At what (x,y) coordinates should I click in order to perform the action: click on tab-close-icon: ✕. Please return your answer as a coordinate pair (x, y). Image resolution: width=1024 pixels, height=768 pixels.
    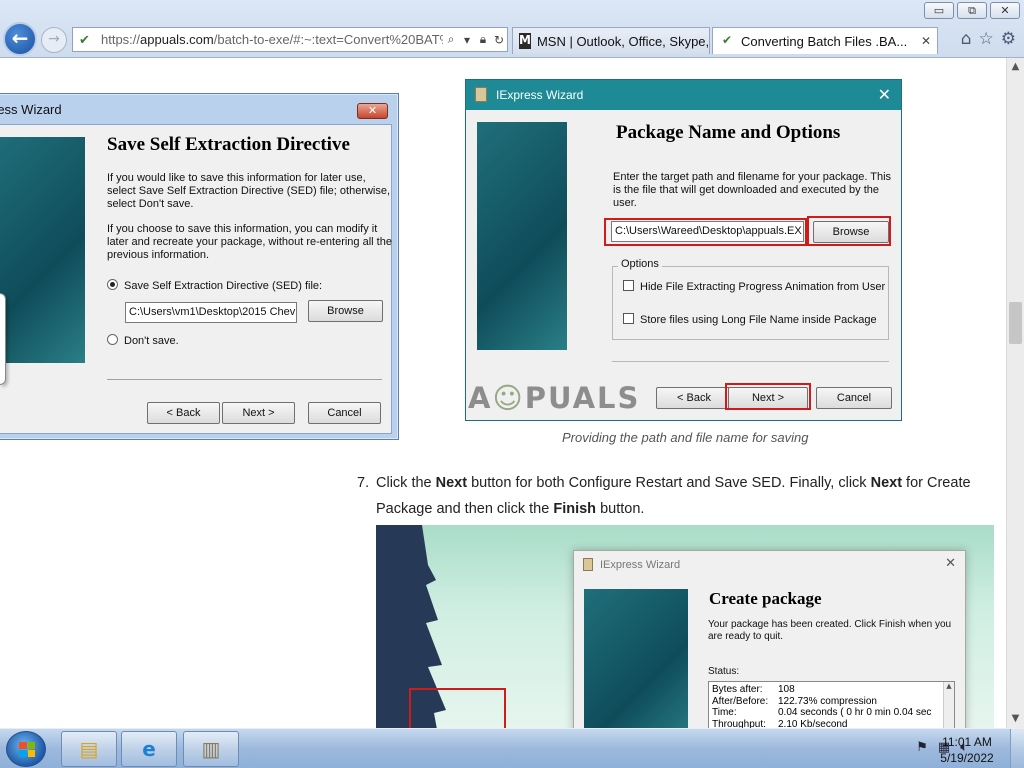
    Looking at the image, I should click on (926, 41).